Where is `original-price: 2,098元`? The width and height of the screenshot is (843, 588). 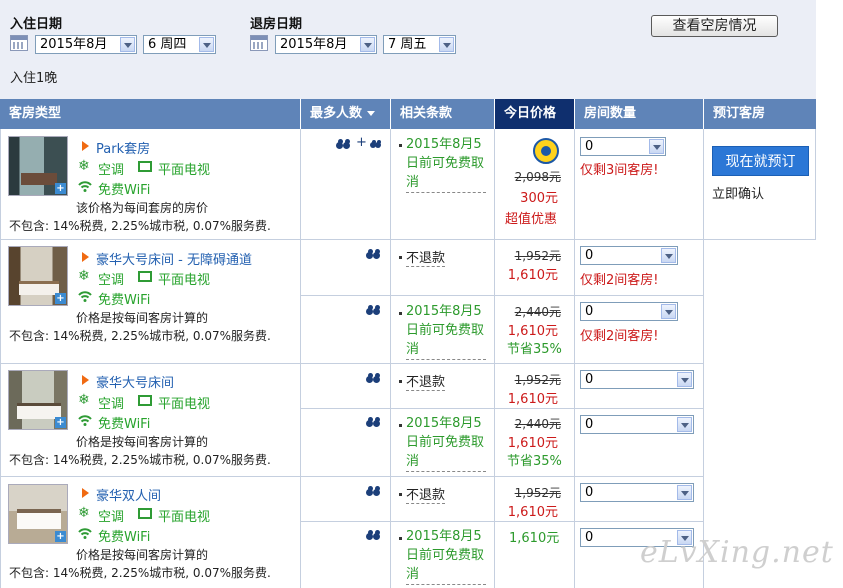
original-price: 2,098元 is located at coordinates (537, 177).